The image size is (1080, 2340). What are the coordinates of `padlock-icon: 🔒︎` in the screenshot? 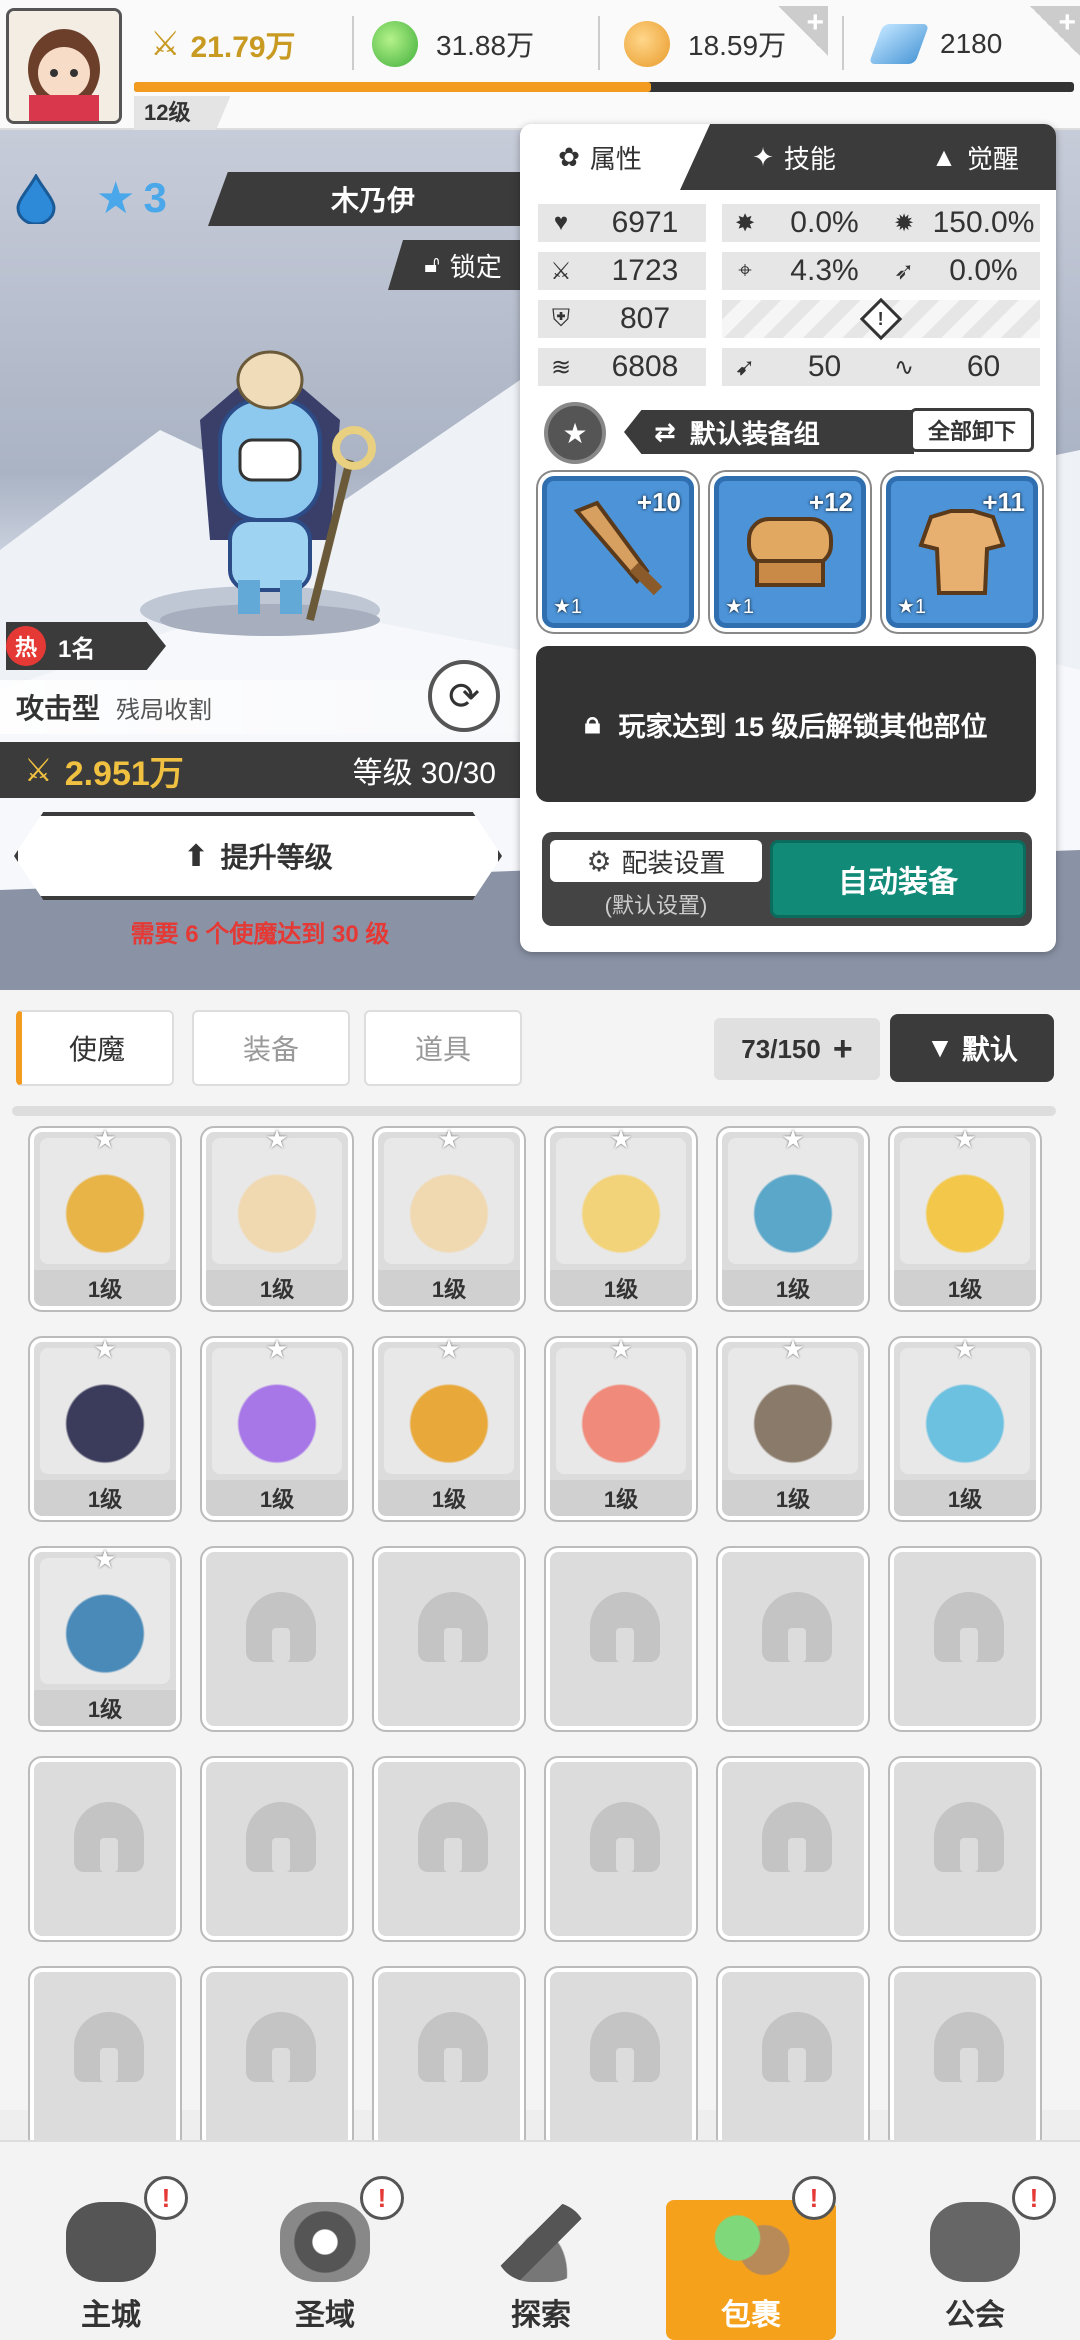 It's located at (592, 723).